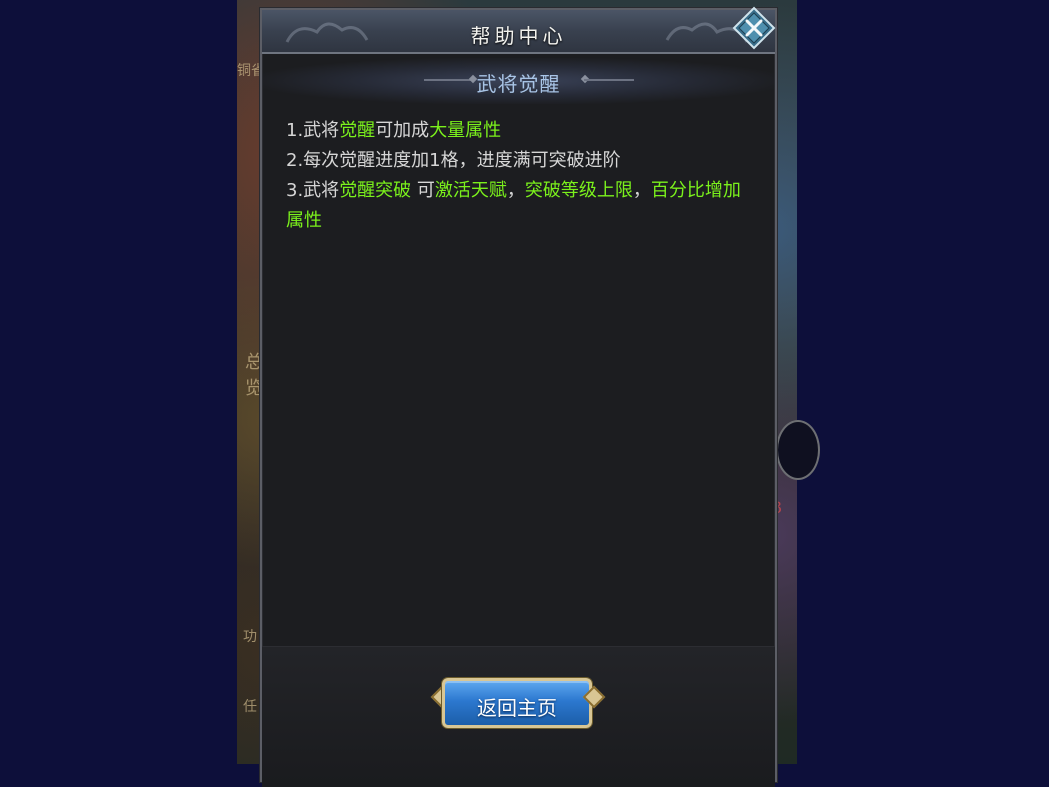  Describe the element at coordinates (357, 130) in the screenshot. I see `highlight-text: 觉醒` at that location.